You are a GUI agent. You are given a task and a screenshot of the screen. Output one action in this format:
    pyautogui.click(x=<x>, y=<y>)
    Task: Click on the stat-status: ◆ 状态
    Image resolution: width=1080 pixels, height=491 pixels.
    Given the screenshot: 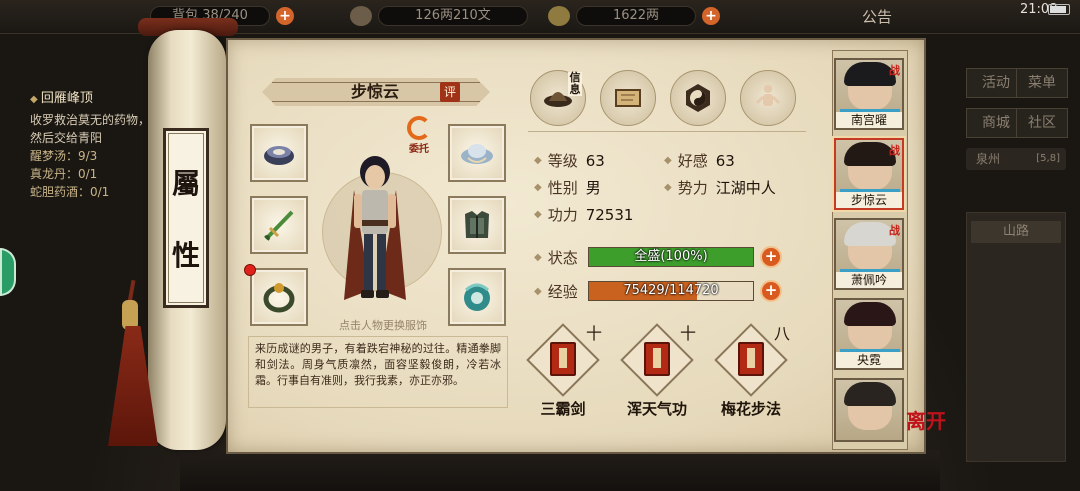 What is the action you would take?
    pyautogui.click(x=560, y=257)
    